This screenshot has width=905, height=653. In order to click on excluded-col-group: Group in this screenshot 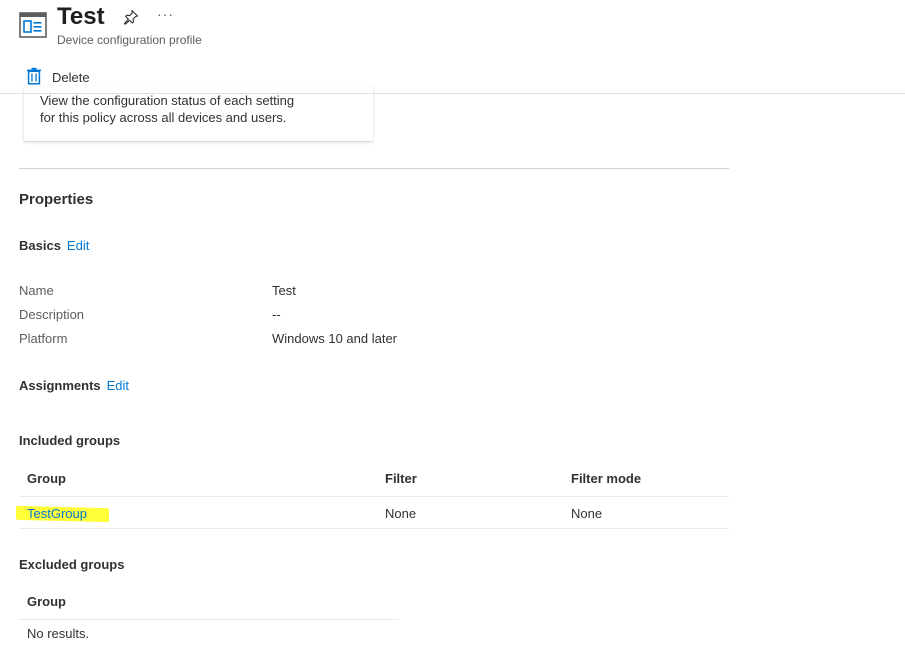, I will do `click(46, 601)`.